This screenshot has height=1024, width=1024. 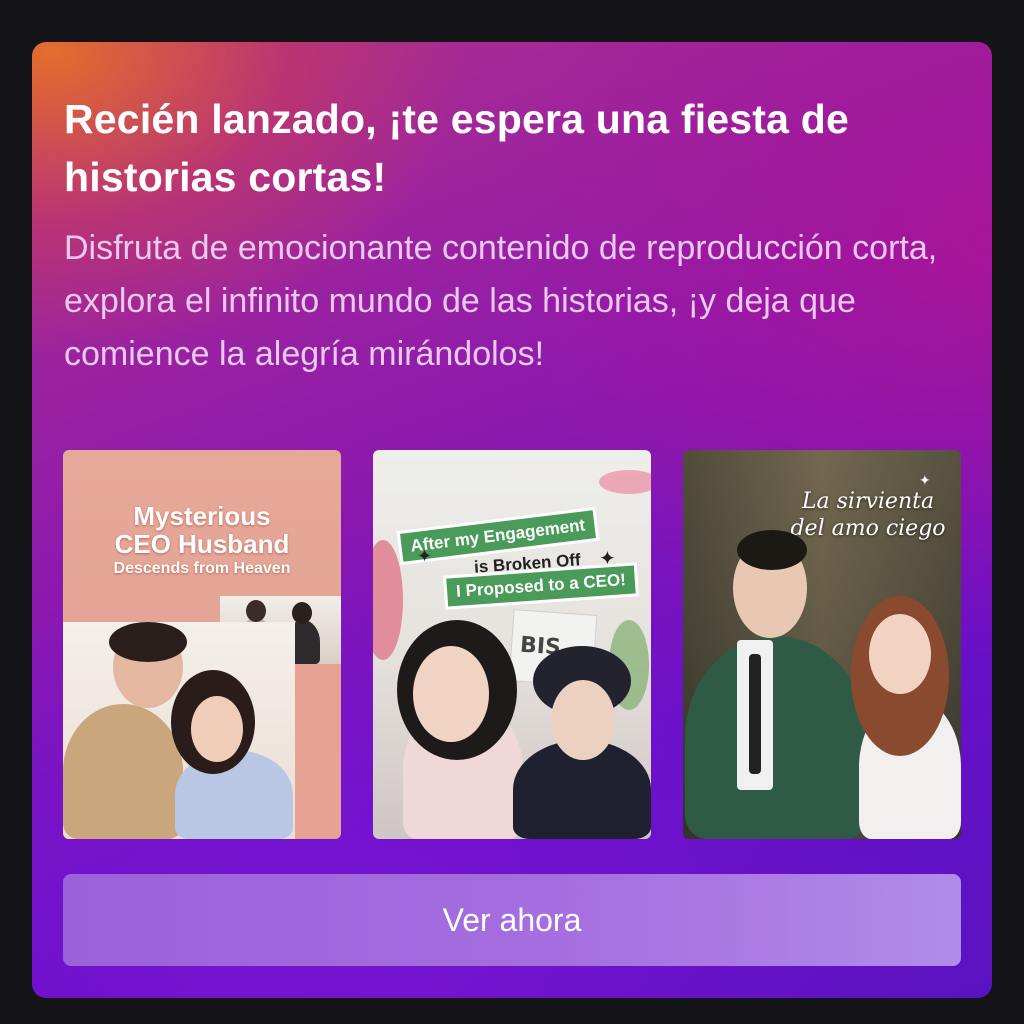 I want to click on poster-title-line: Mysterious, so click(x=202, y=516).